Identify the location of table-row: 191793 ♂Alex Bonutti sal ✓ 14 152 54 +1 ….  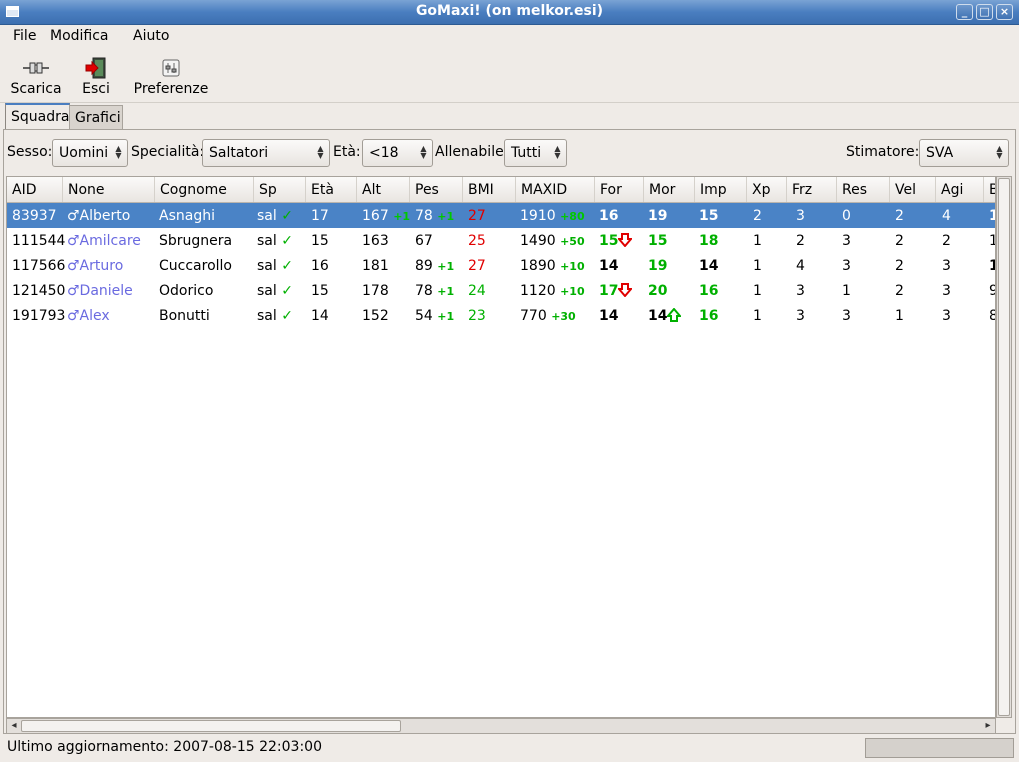
(501, 315).